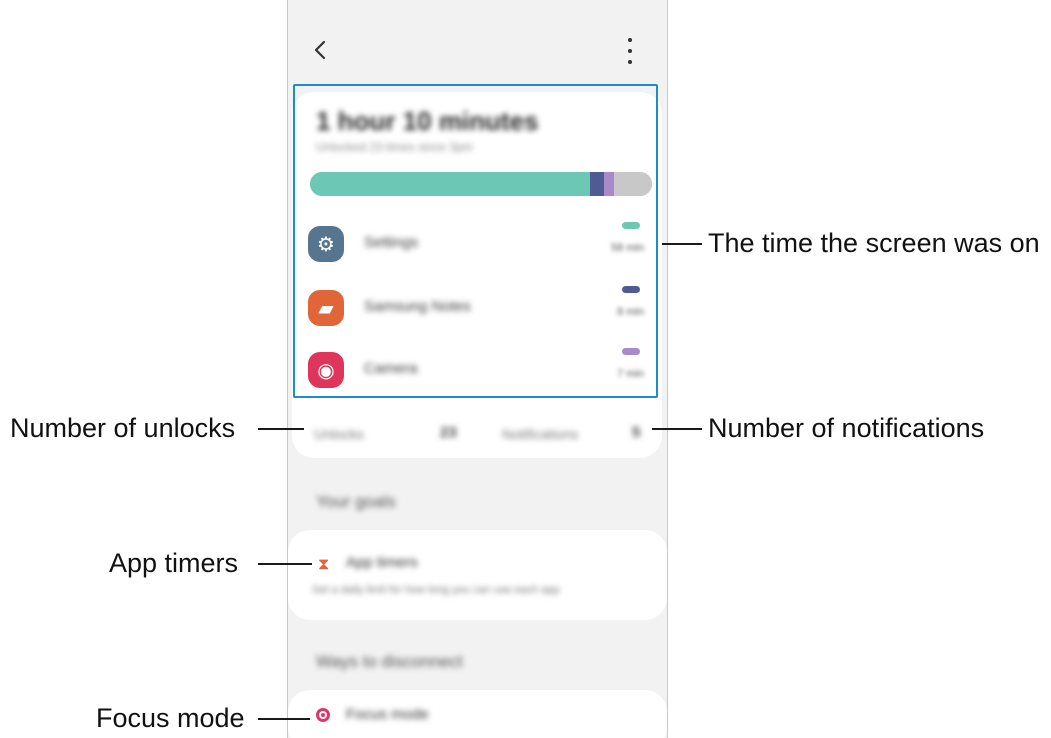 This screenshot has width=1051, height=738. What do you see at coordinates (477, 308) in the screenshot?
I see `app-usage-row: ▰ Samsung Notes 8 min` at bounding box center [477, 308].